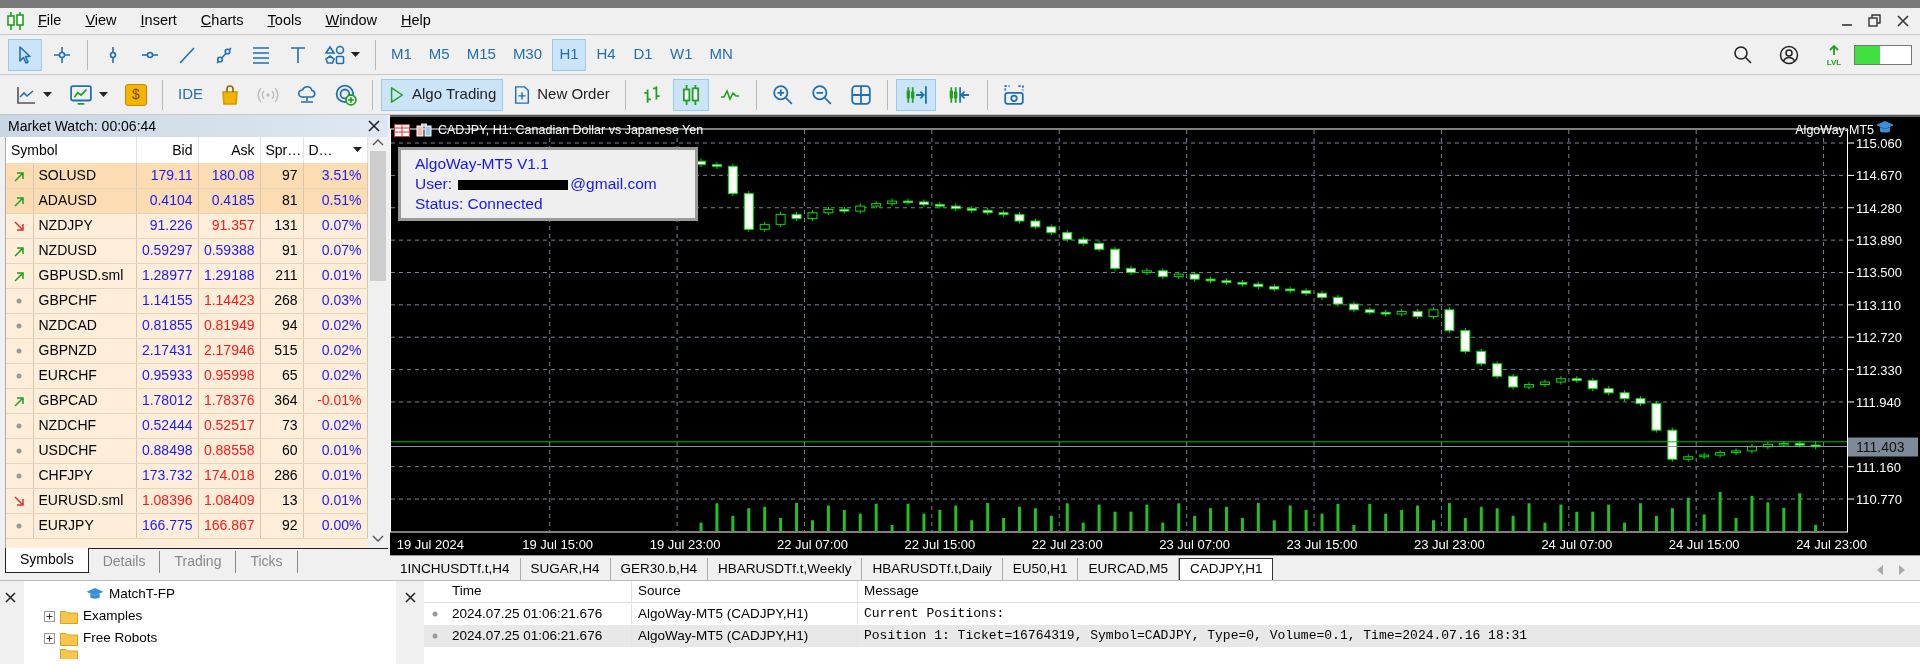 The height and width of the screenshot is (664, 1920). Describe the element at coordinates (1879, 176) in the screenshot. I see `price-label: 114.670` at that location.